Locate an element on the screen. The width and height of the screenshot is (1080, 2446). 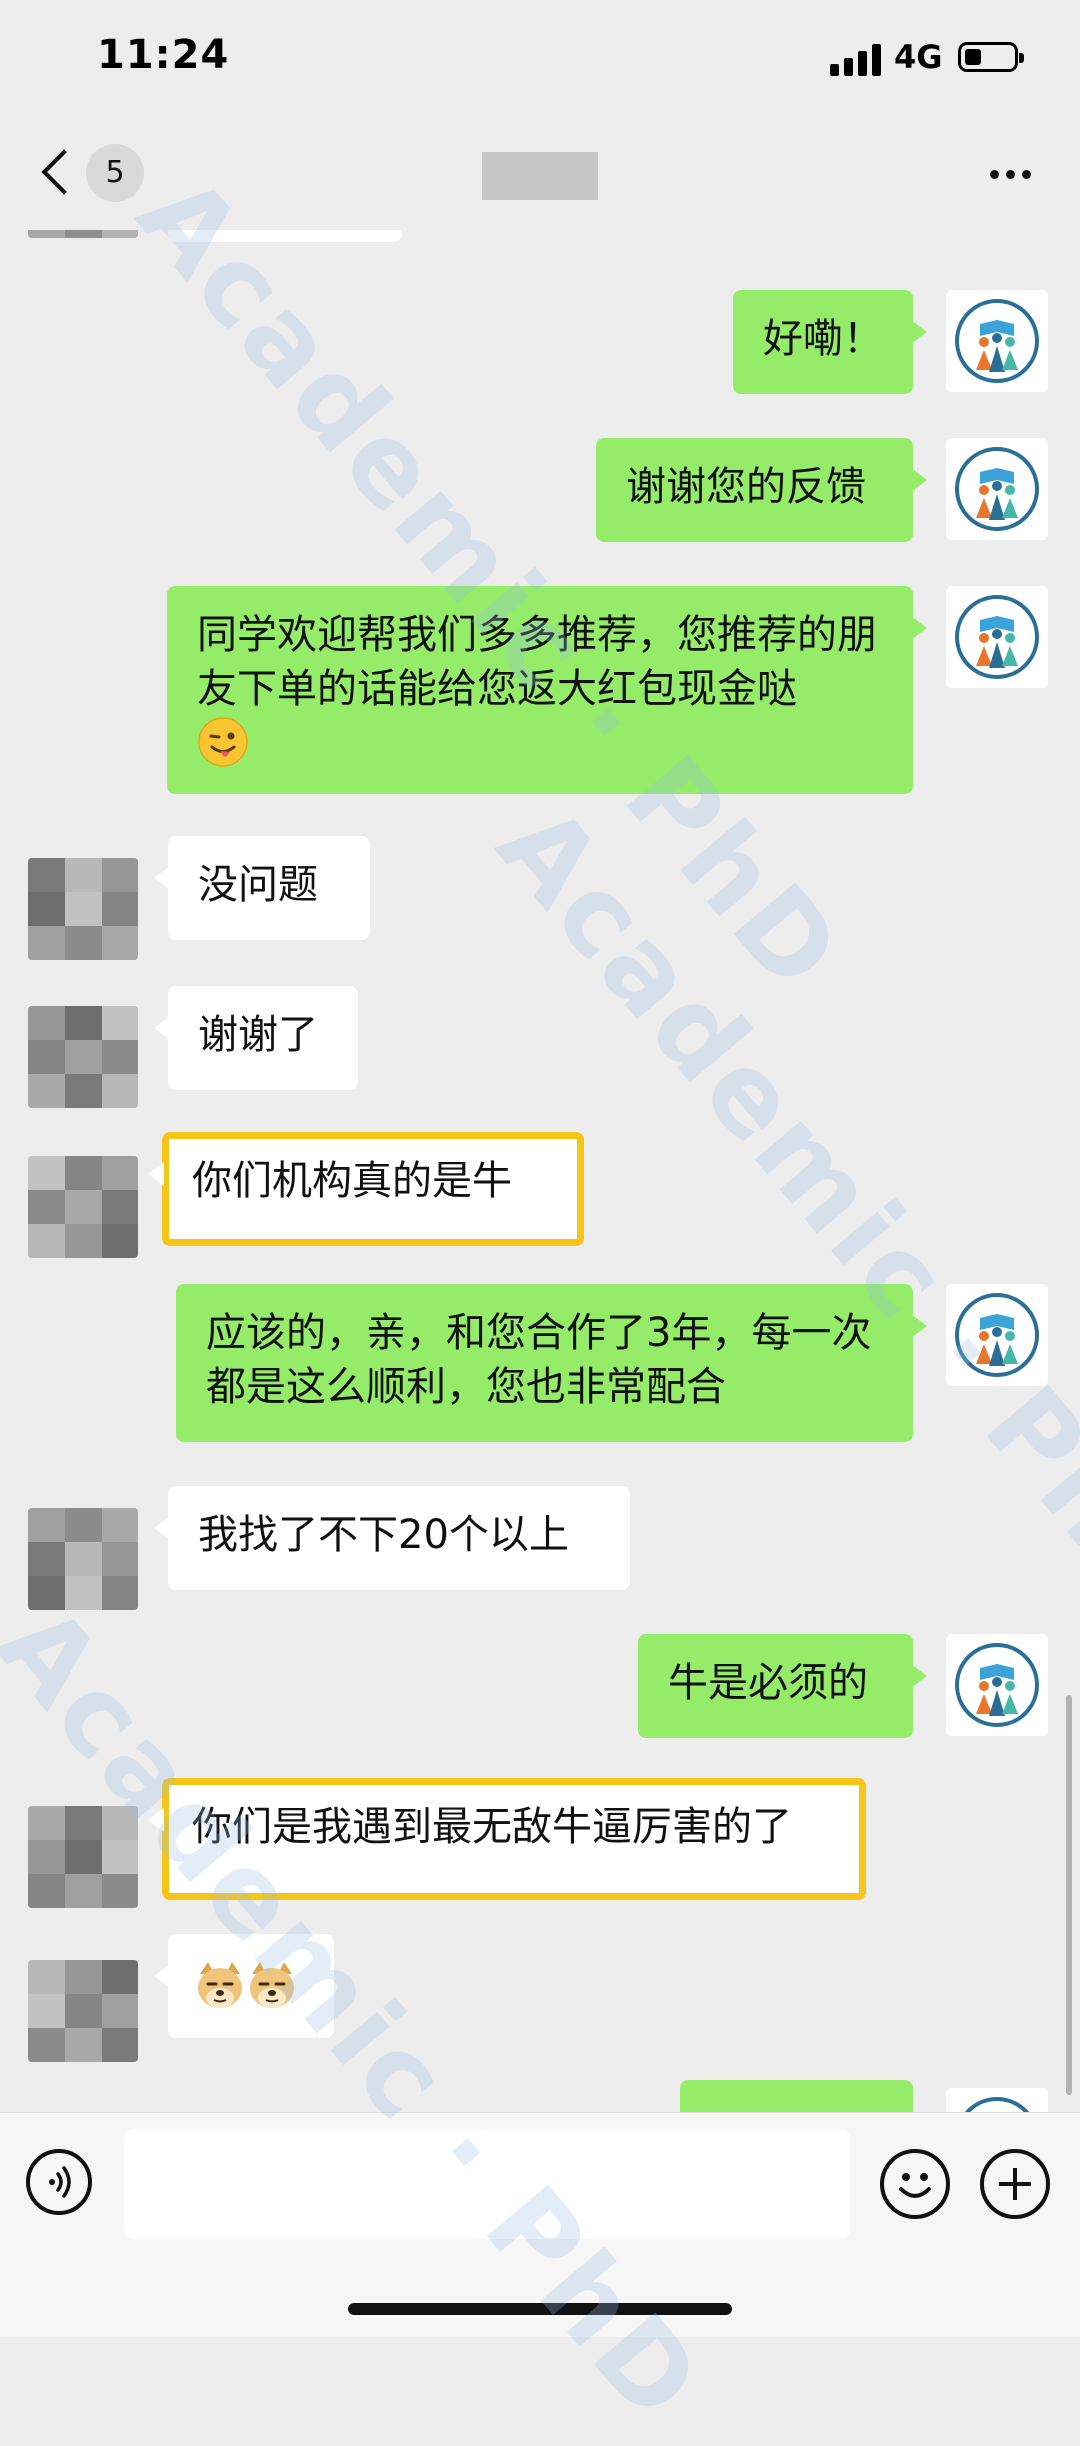
input-bar is located at coordinates (540, 2224).